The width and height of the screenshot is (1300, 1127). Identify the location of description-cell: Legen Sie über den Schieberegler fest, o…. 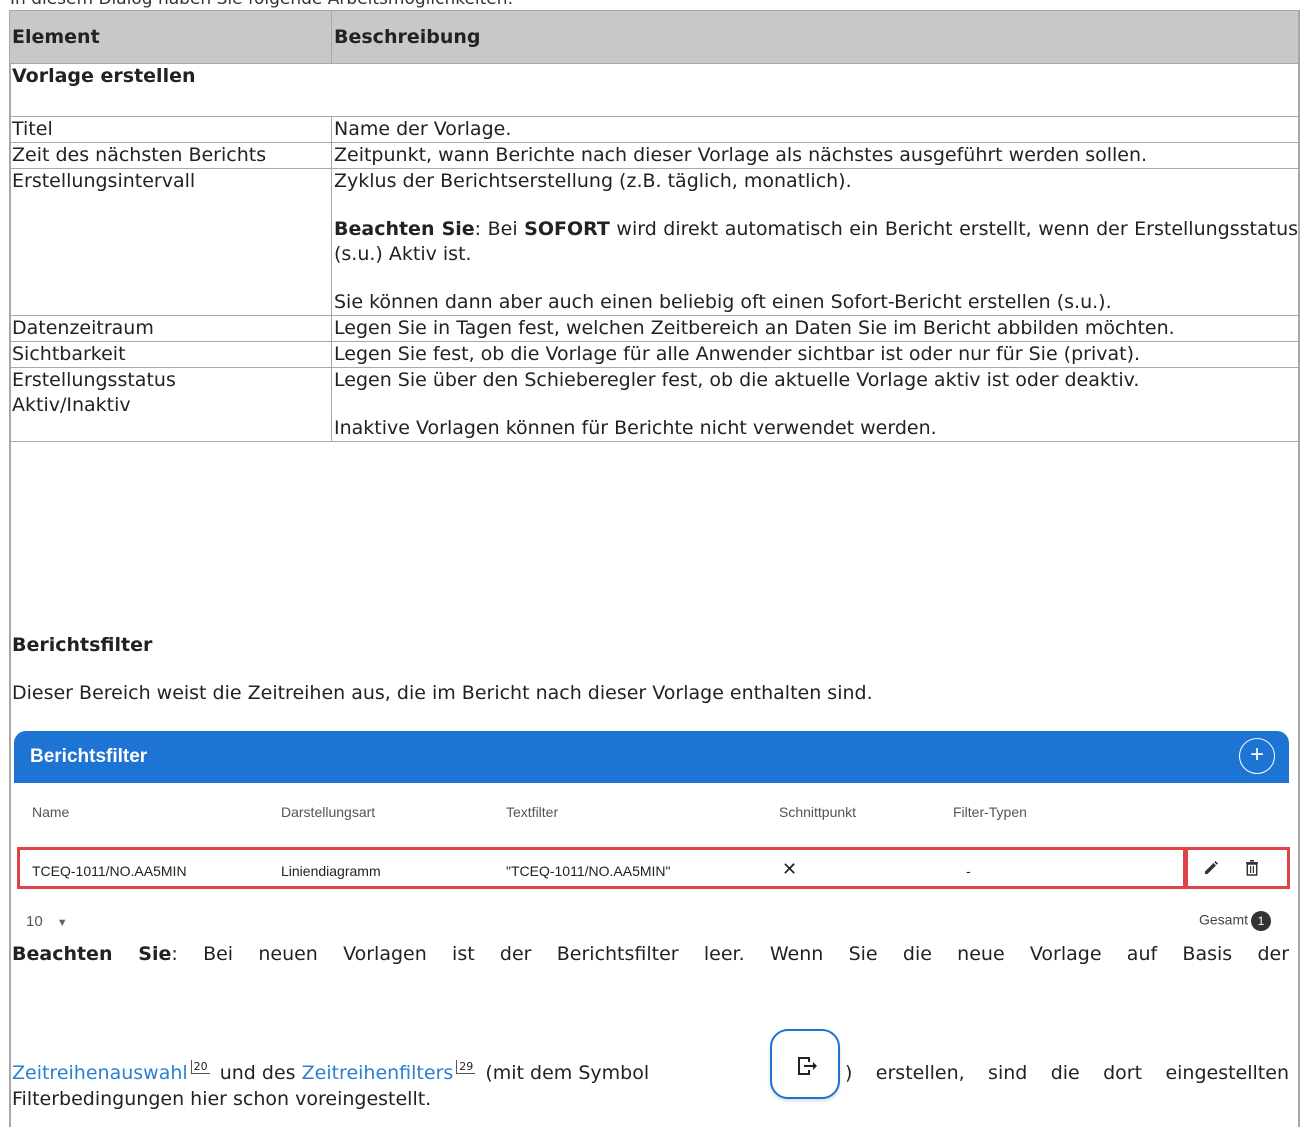
(815, 404).